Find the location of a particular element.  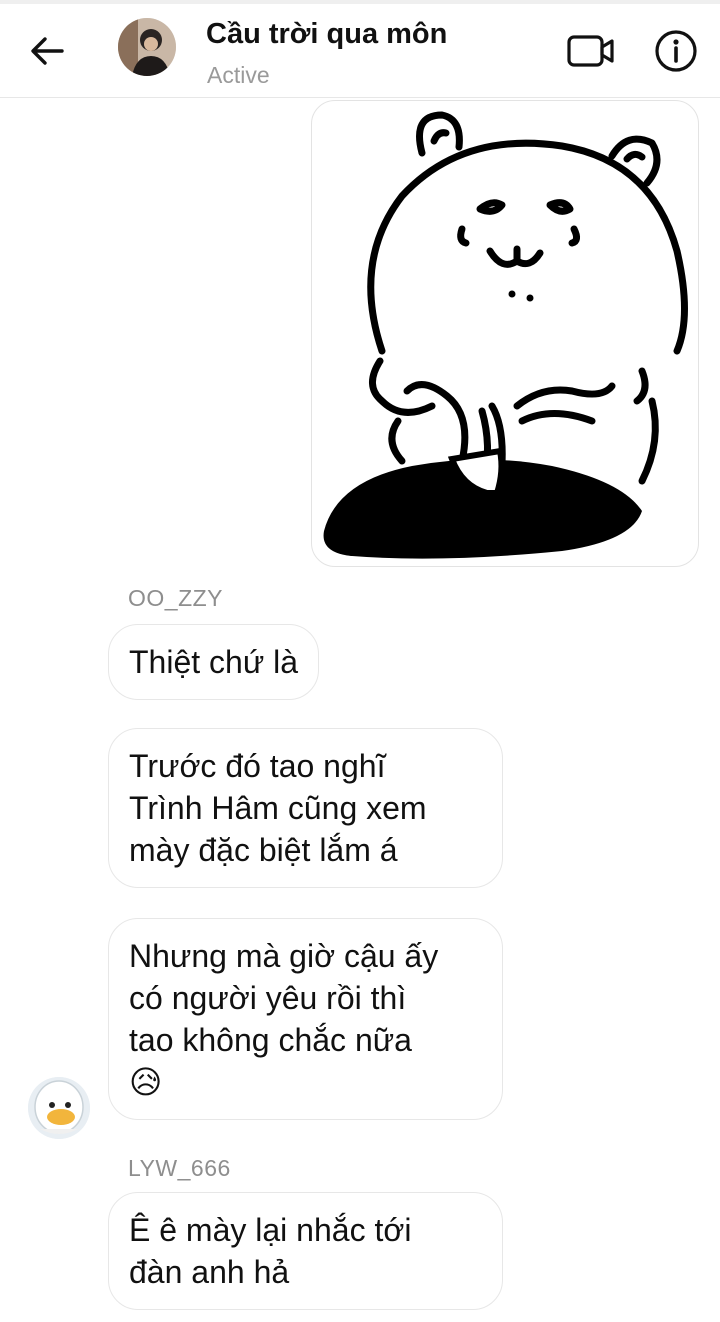

video-camera-icon is located at coordinates (591, 51).